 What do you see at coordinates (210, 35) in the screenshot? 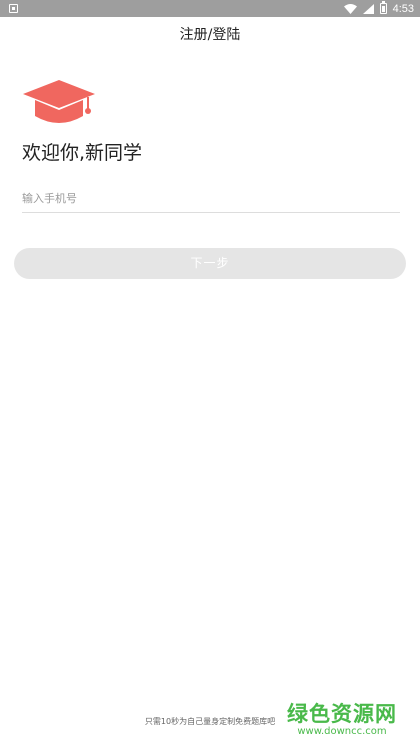
I see `page-title: 注册/登陆` at bounding box center [210, 35].